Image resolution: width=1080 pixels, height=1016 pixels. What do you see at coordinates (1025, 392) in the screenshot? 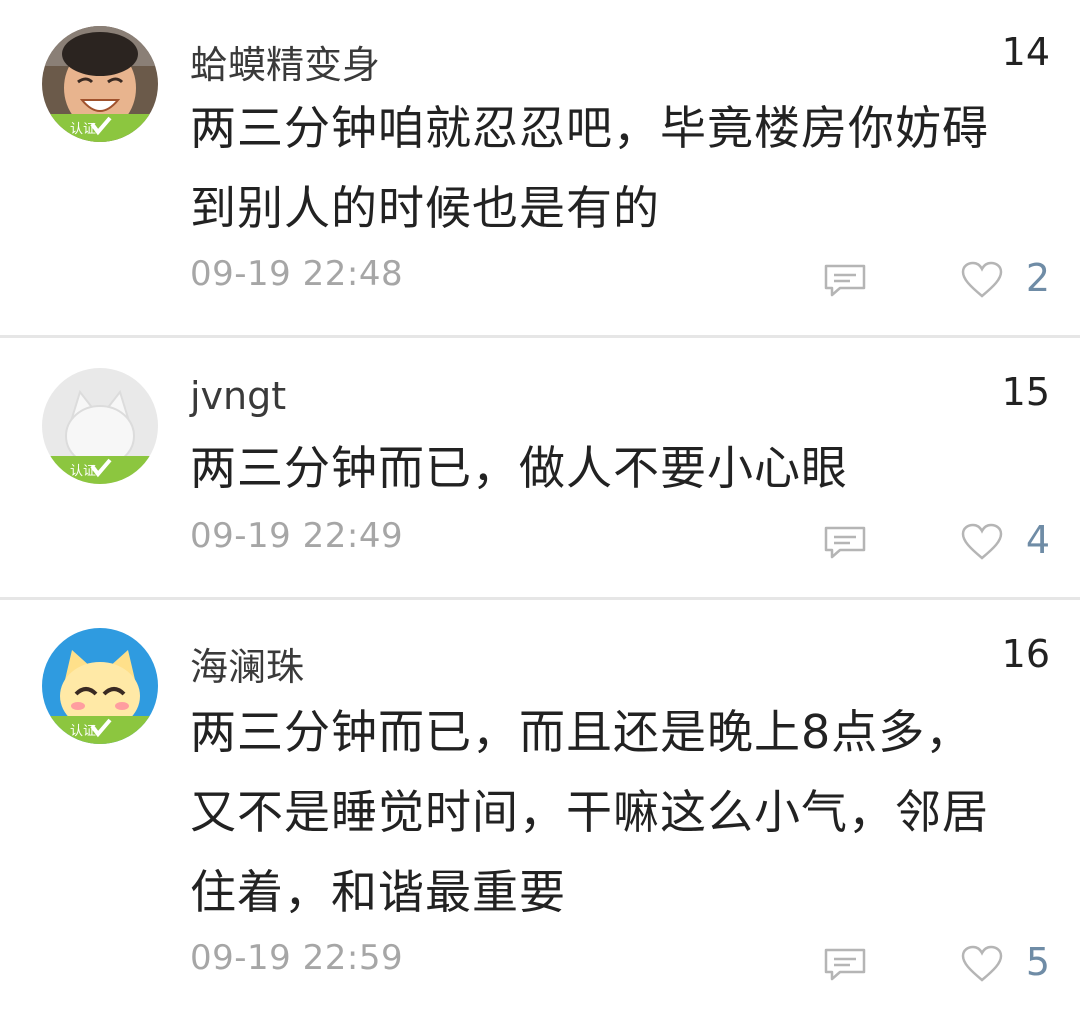
I see `floor-number: 15` at bounding box center [1025, 392].